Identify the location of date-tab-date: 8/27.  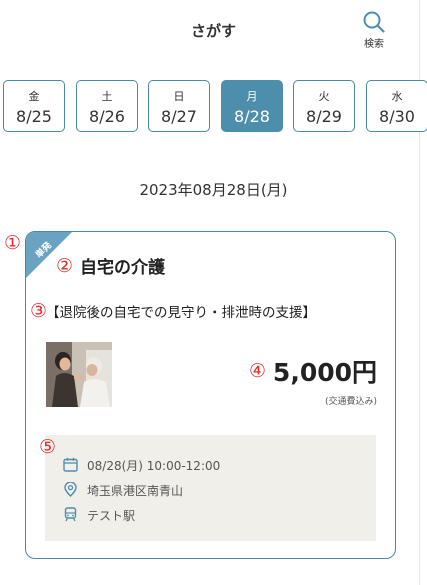
(179, 116).